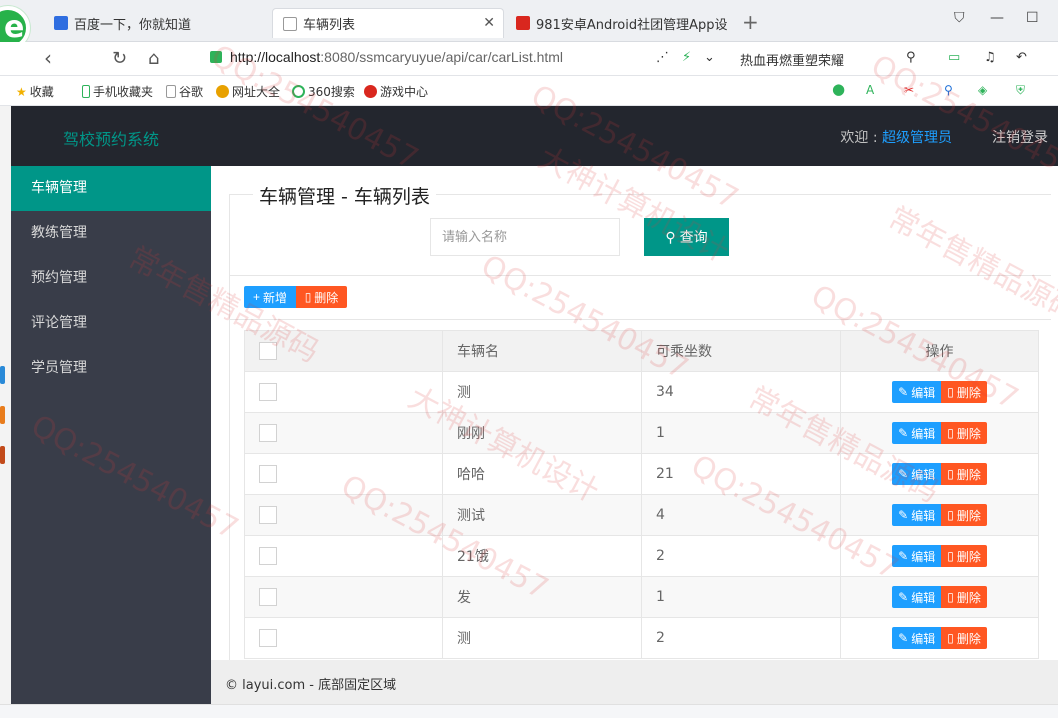  I want to click on browser-tab-app: 981安卓Android社团管理App设, so click(620, 23).